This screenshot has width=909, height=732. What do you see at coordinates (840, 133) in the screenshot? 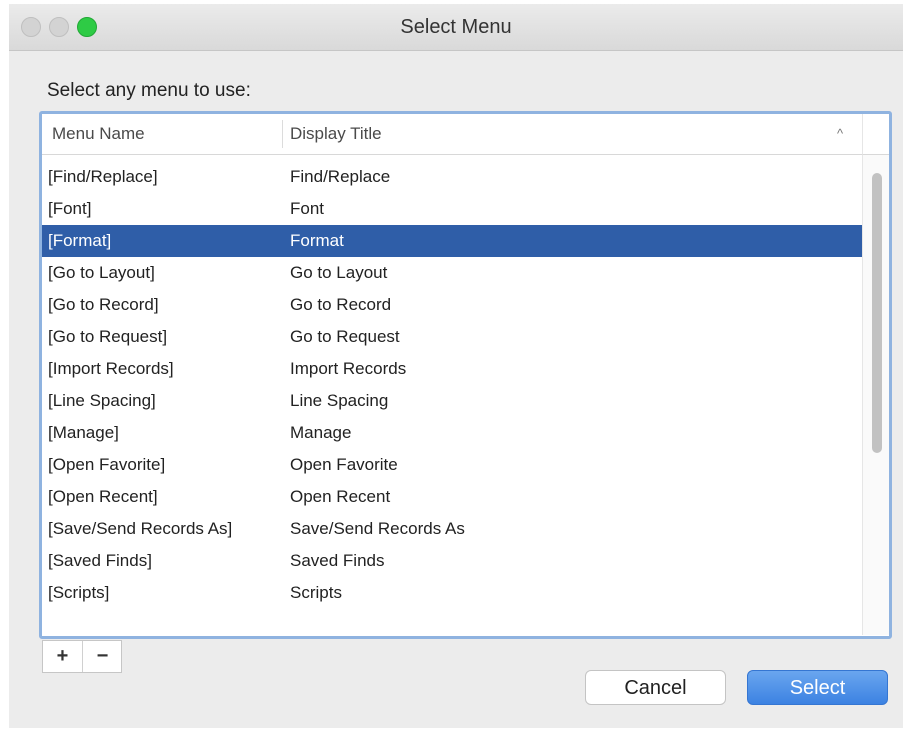
I see `sort-ascending-icon: ^` at bounding box center [840, 133].